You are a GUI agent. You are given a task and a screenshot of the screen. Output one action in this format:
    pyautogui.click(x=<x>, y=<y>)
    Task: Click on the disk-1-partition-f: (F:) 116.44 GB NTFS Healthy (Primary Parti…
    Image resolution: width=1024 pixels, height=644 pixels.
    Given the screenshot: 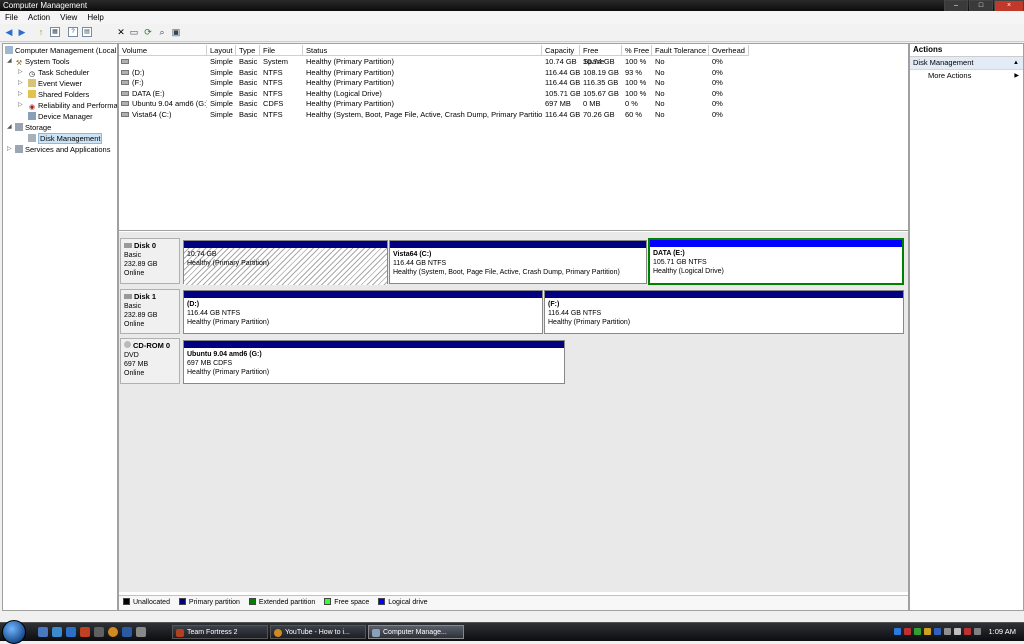 What is the action you would take?
    pyautogui.click(x=724, y=312)
    